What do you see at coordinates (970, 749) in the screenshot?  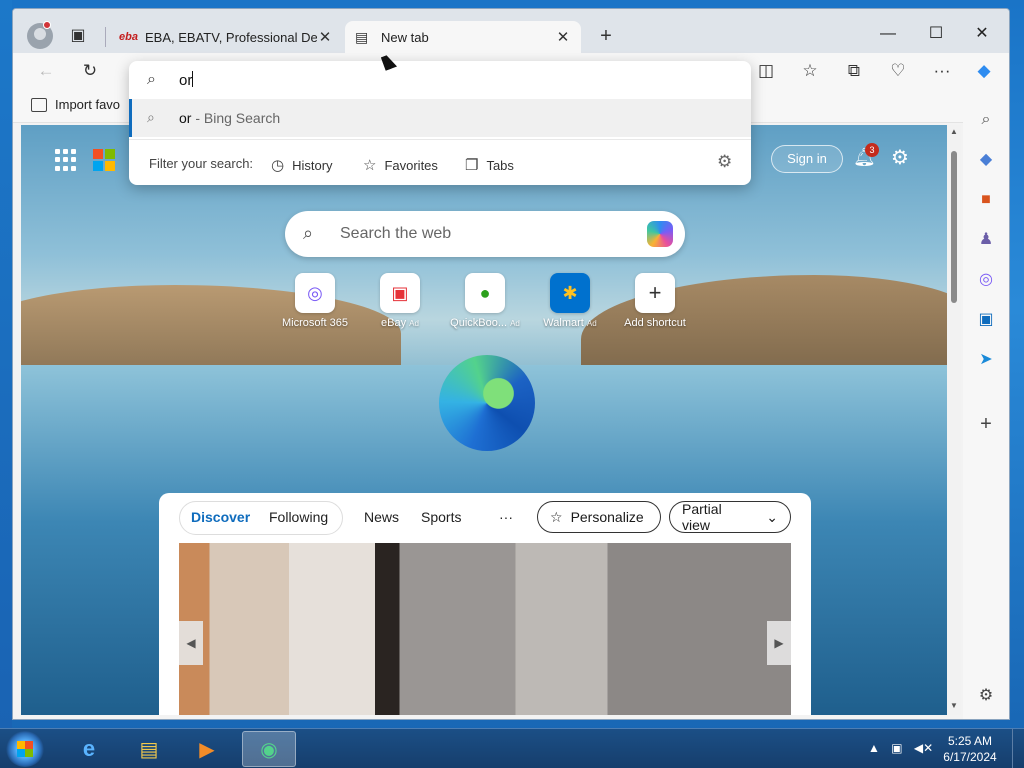 I see `clock: 5:25 AM 6/17/2024` at bounding box center [970, 749].